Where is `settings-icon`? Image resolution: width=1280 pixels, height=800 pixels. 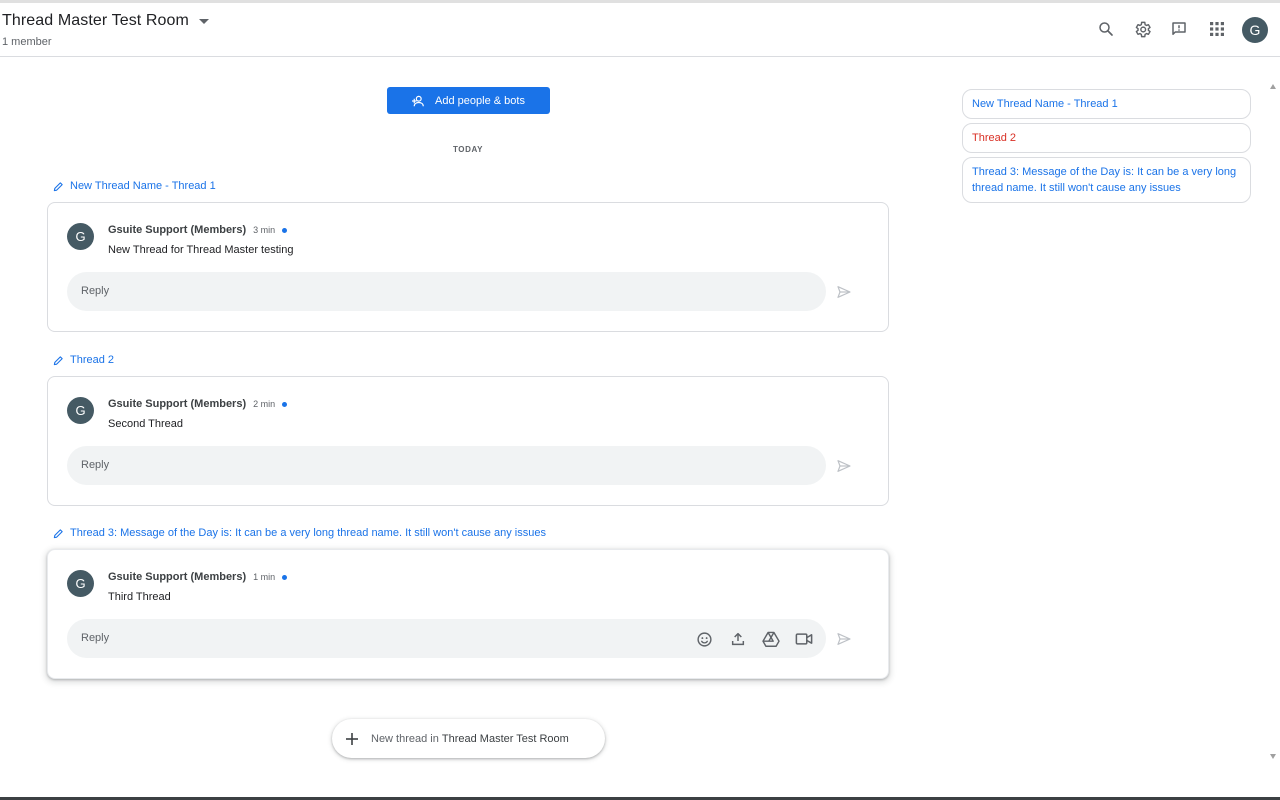
settings-icon is located at coordinates (1142, 29).